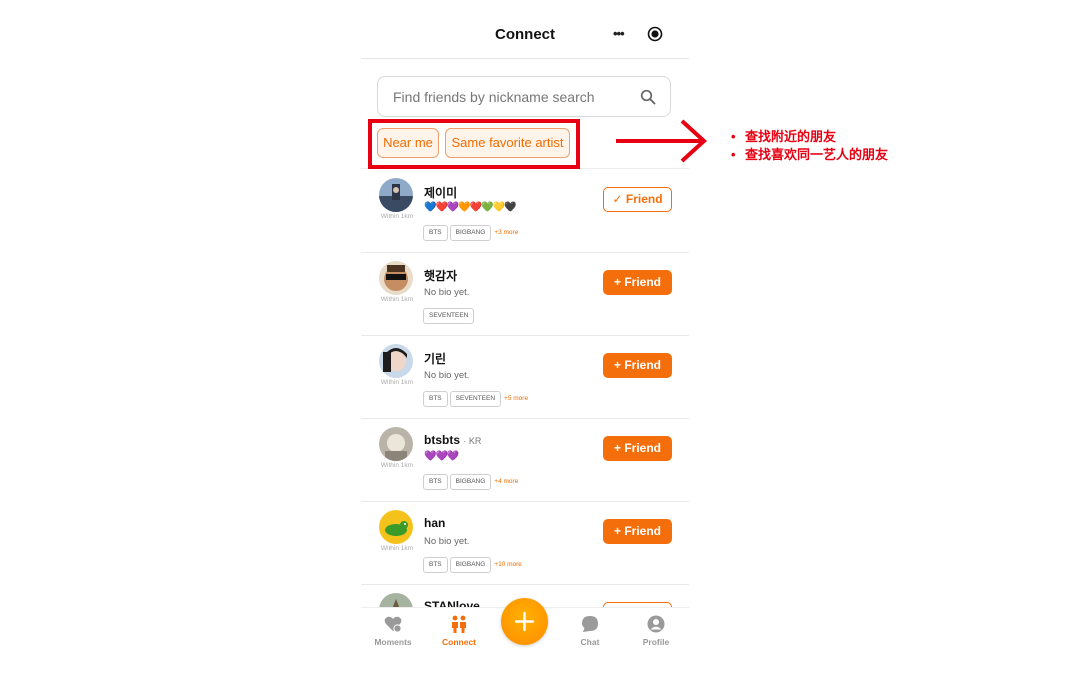  Describe the element at coordinates (817, 154) in the screenshot. I see `annotation-text: 查找喜欢同一艺人的朋友` at that location.